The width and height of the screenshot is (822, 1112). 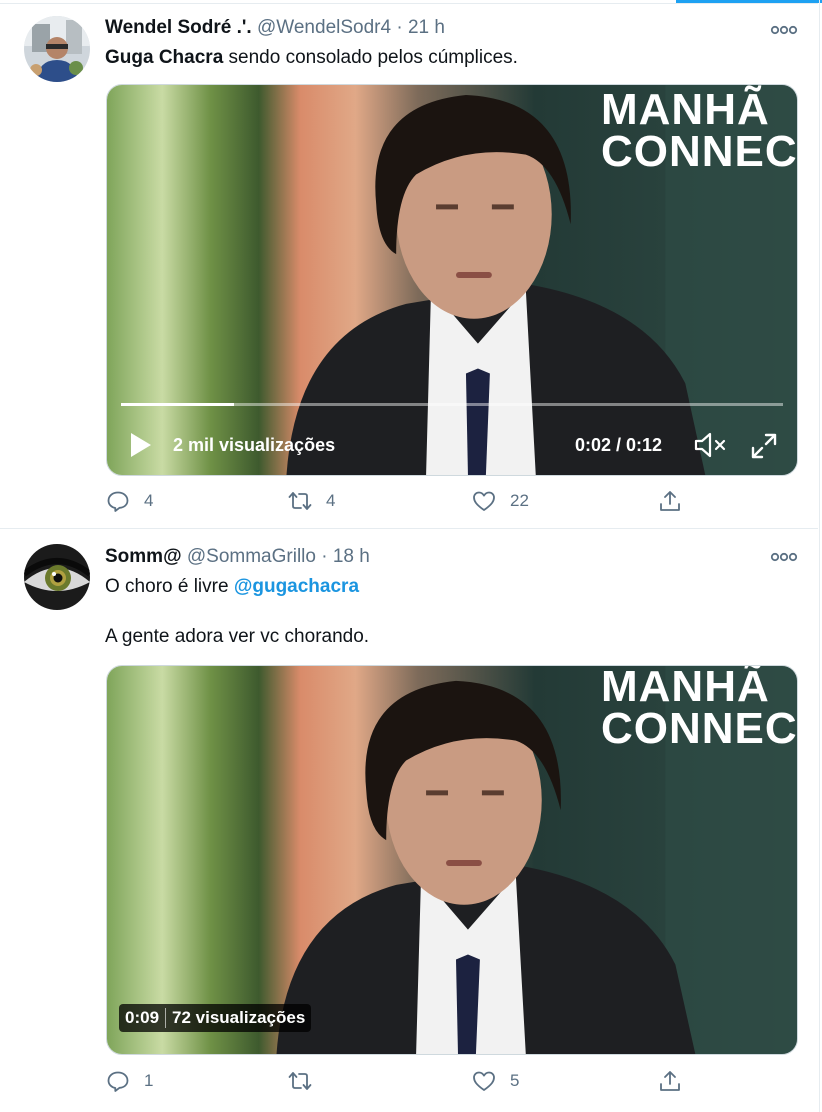 I want to click on tweet-text-bold: Guga Chacra, so click(x=164, y=57).